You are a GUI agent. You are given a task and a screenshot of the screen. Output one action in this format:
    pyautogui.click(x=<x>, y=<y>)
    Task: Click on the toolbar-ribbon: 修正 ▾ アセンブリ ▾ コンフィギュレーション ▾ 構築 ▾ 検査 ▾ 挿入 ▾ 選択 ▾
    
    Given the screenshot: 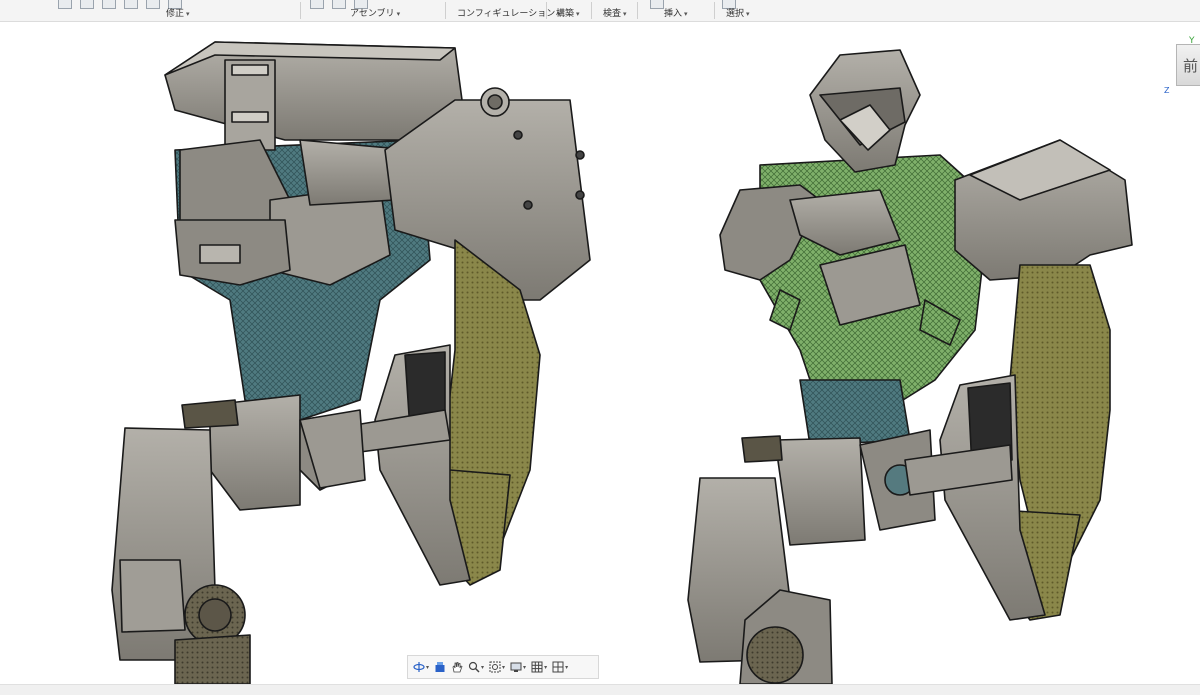 What is the action you would take?
    pyautogui.click(x=600, y=11)
    